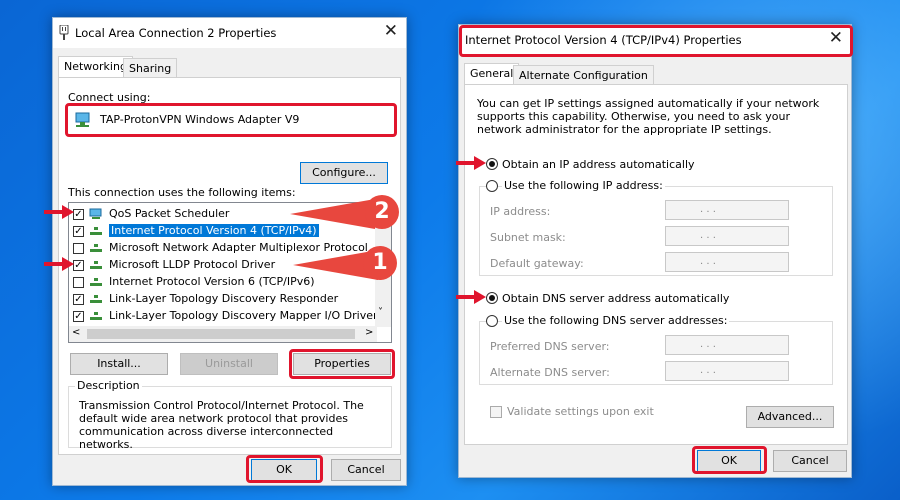 This screenshot has width=900, height=500. What do you see at coordinates (492, 321) in the screenshot?
I see `use-following-dns-radio` at bounding box center [492, 321].